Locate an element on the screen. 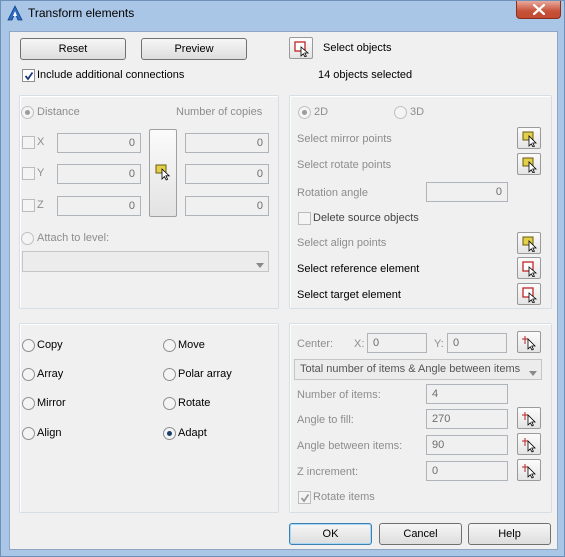  select-mirror-points-button is located at coordinates (529, 138).